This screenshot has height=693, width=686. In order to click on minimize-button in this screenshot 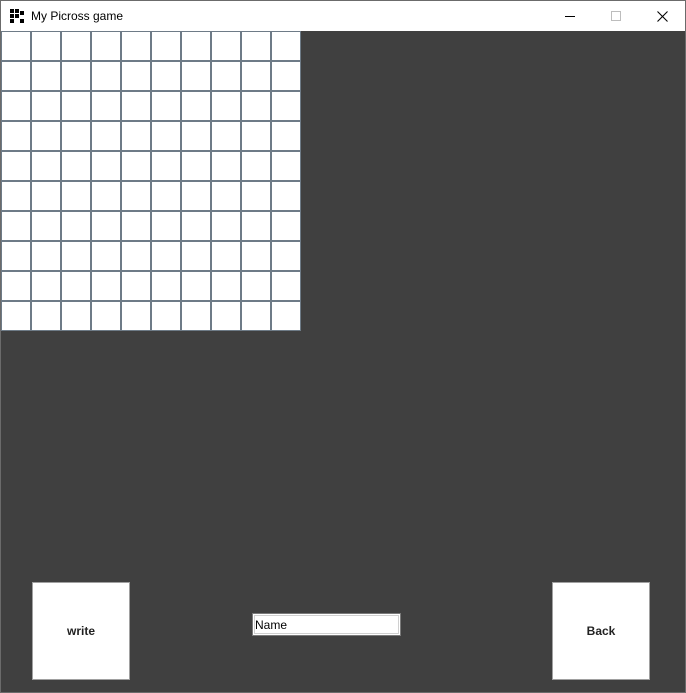, I will do `click(570, 16)`.